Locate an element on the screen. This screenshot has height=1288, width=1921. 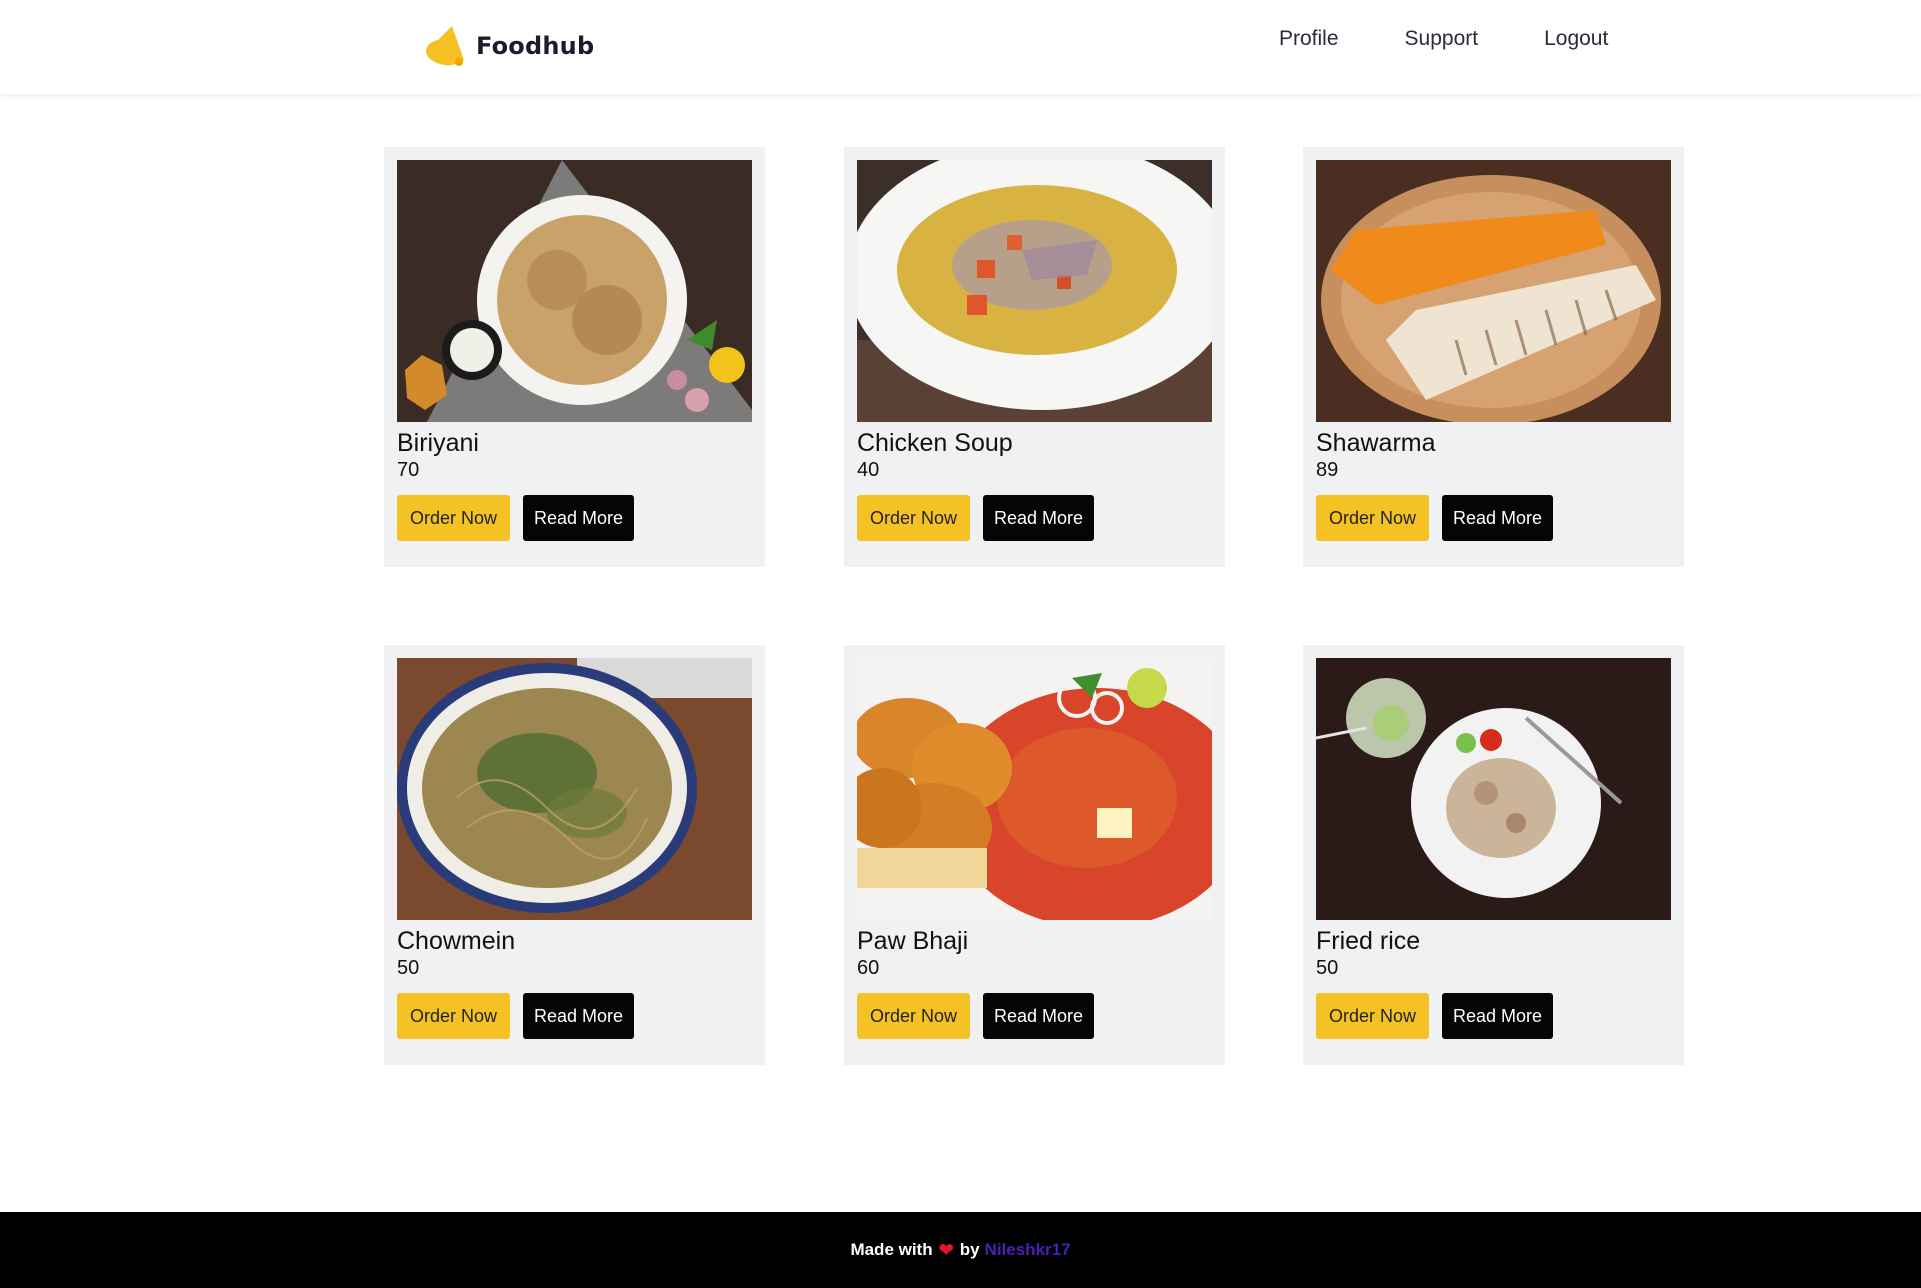
chicken-soup-photo is located at coordinates (1034, 291).